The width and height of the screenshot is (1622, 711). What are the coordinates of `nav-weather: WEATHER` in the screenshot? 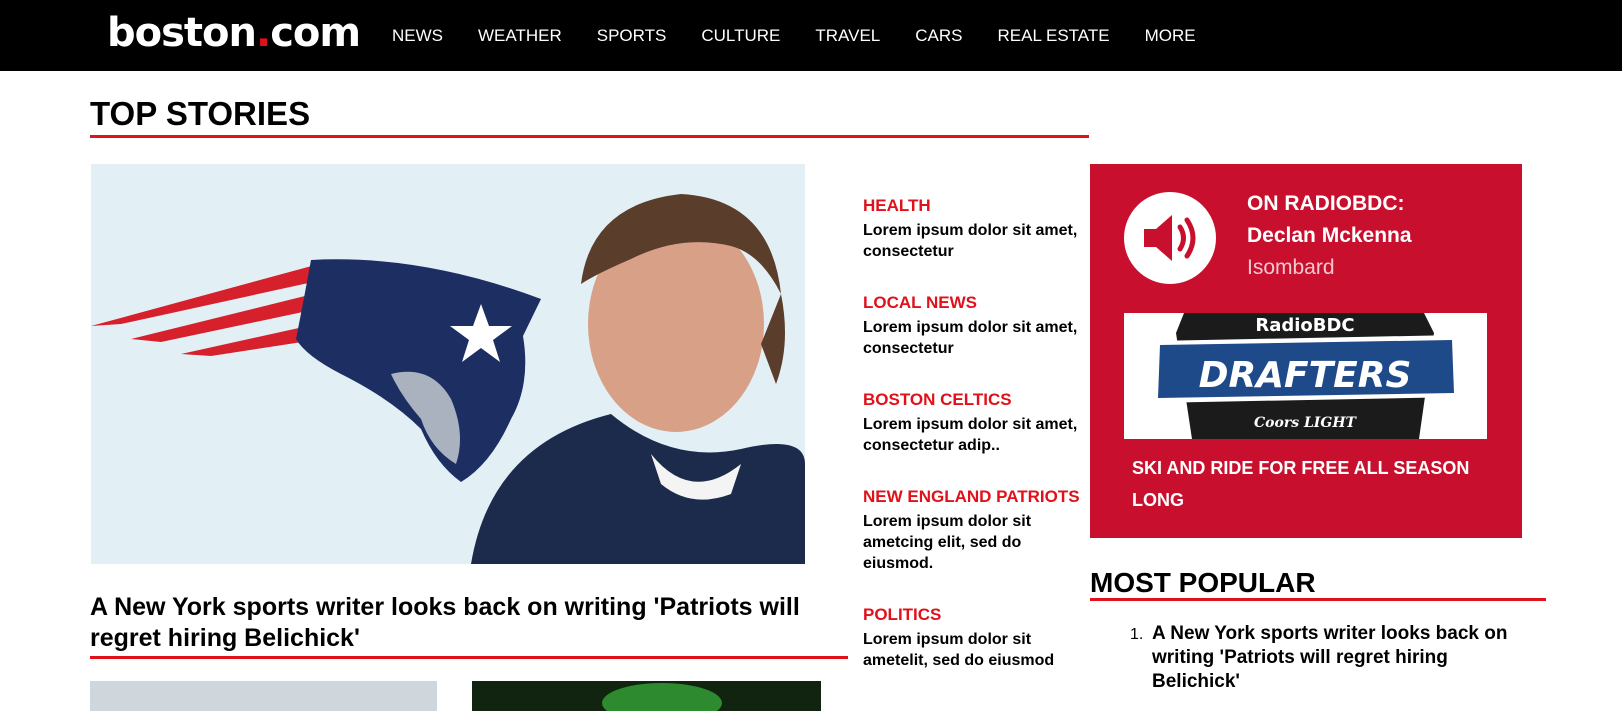 It's located at (520, 36).